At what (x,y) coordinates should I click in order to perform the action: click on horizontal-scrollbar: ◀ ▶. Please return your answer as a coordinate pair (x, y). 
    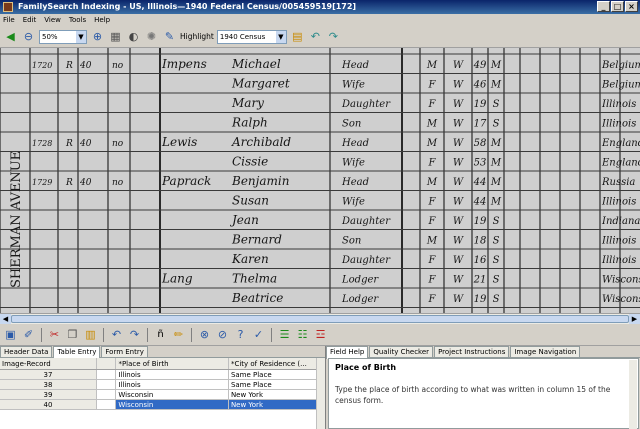
    Looking at the image, I should click on (320, 318).